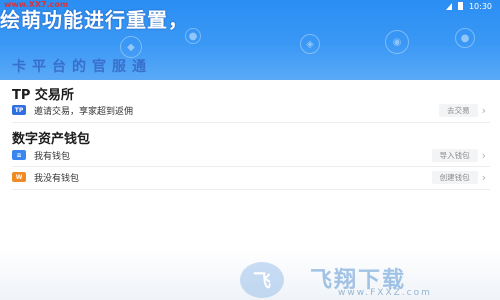 This screenshot has width=500, height=300. Describe the element at coordinates (310, 44) in the screenshot. I see `coin-icon: ◈` at that location.